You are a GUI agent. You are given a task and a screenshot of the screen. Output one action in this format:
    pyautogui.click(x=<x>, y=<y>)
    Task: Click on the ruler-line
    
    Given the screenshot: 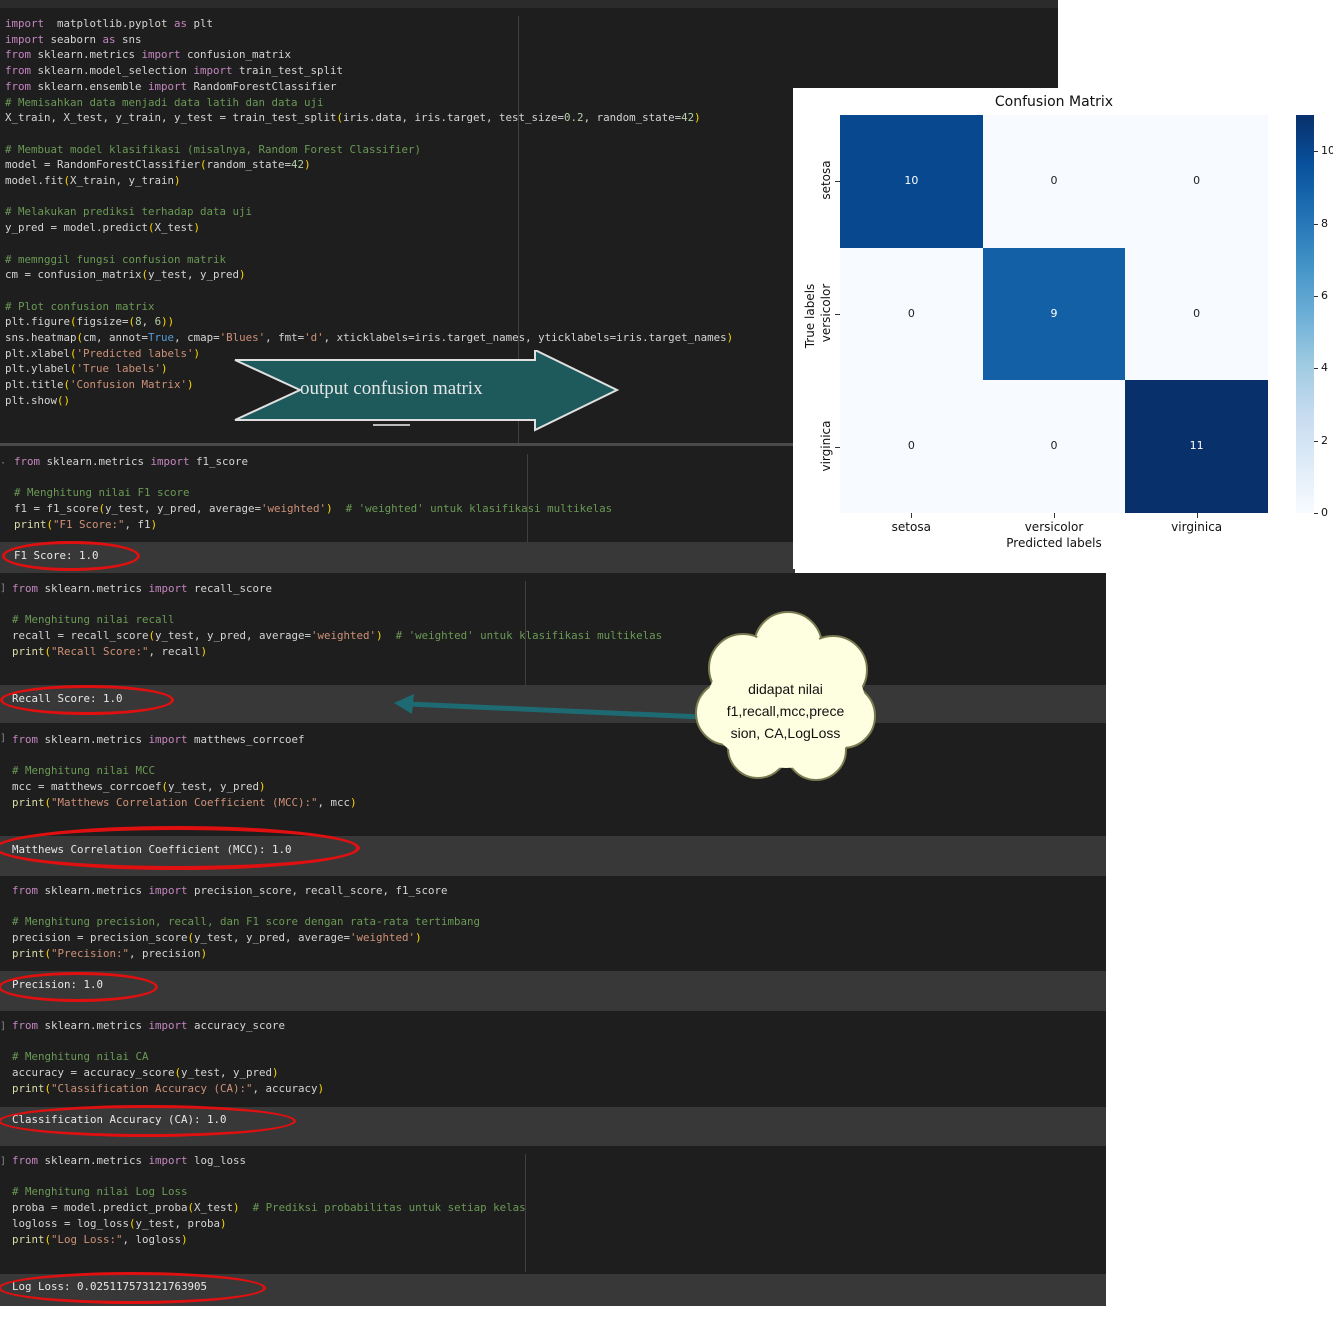 What is the action you would take?
    pyautogui.click(x=527, y=498)
    